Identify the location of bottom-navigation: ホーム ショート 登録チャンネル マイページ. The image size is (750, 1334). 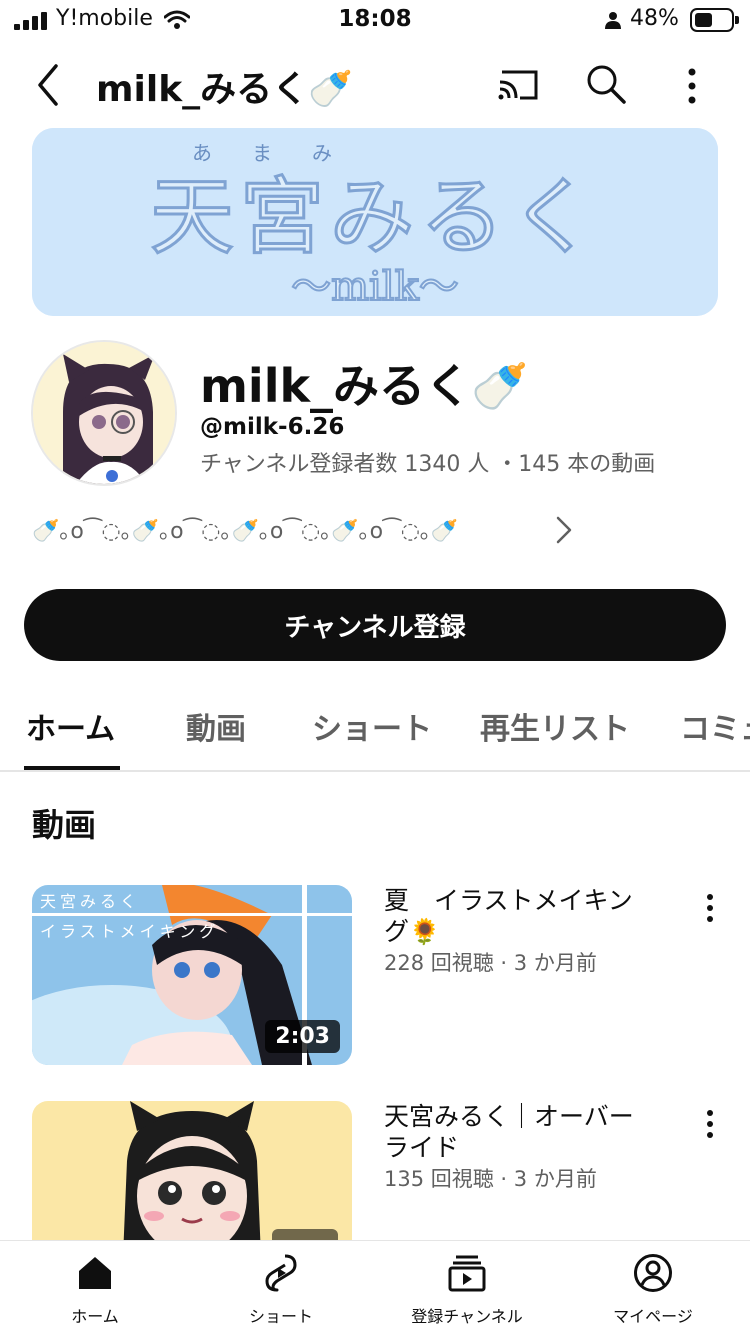
(375, 1287).